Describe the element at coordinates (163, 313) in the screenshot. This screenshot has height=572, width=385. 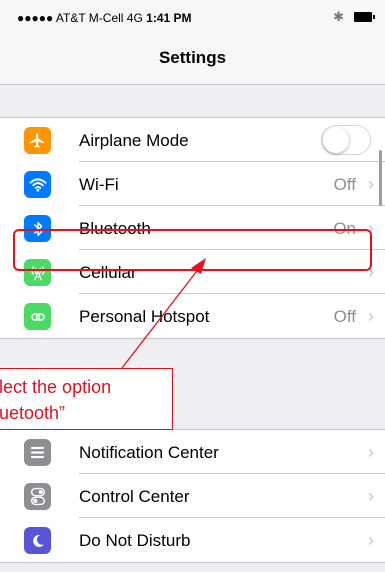
I see `annotation-arrow-icon` at that location.